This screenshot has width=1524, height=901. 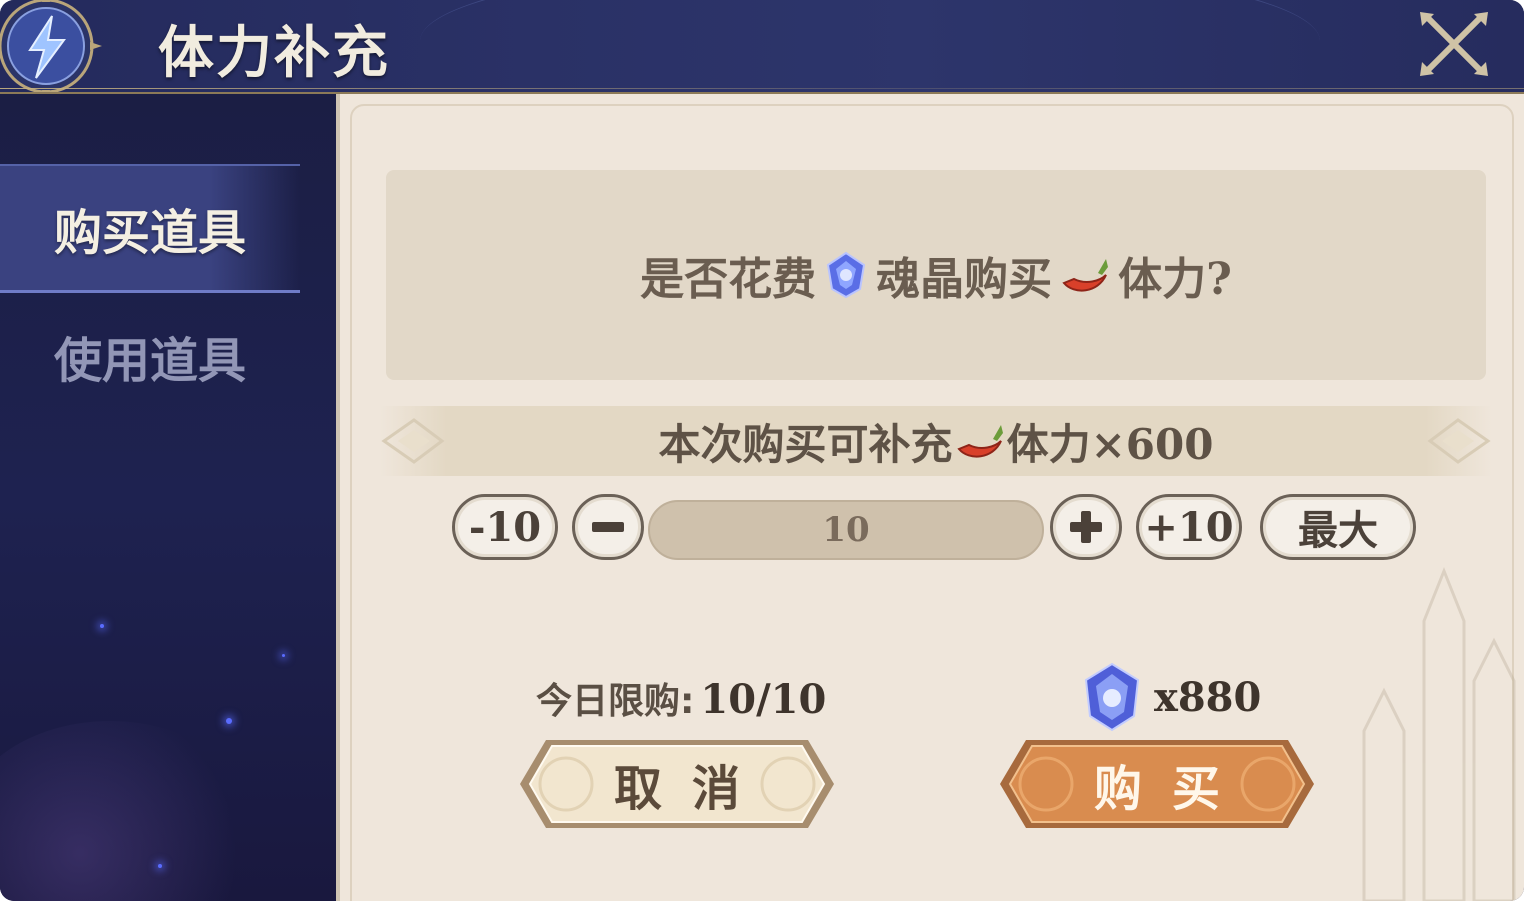 I want to click on ribbon-text-suffix: 体力×600, so click(x=1110, y=444).